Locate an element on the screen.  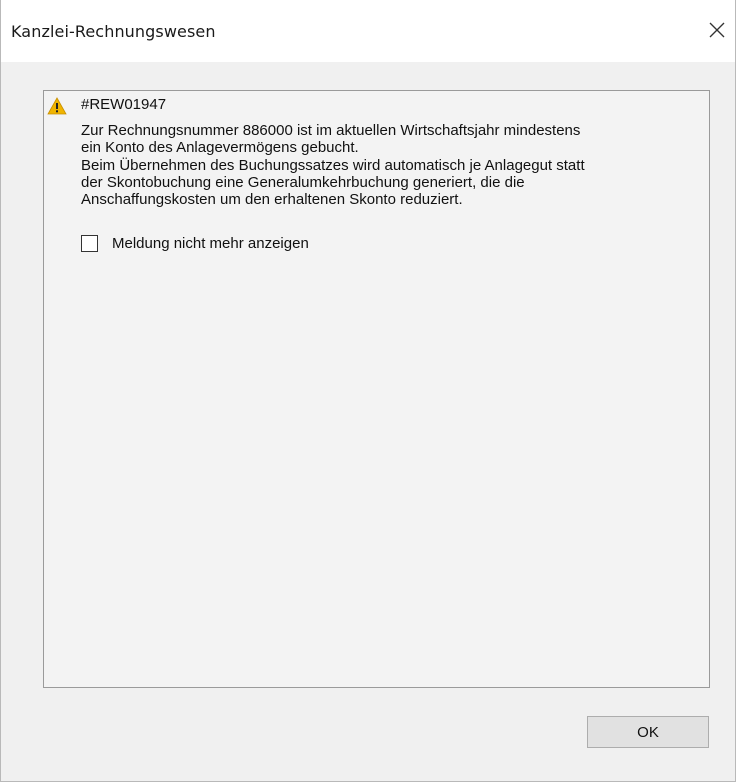
close-icon is located at coordinates (717, 30).